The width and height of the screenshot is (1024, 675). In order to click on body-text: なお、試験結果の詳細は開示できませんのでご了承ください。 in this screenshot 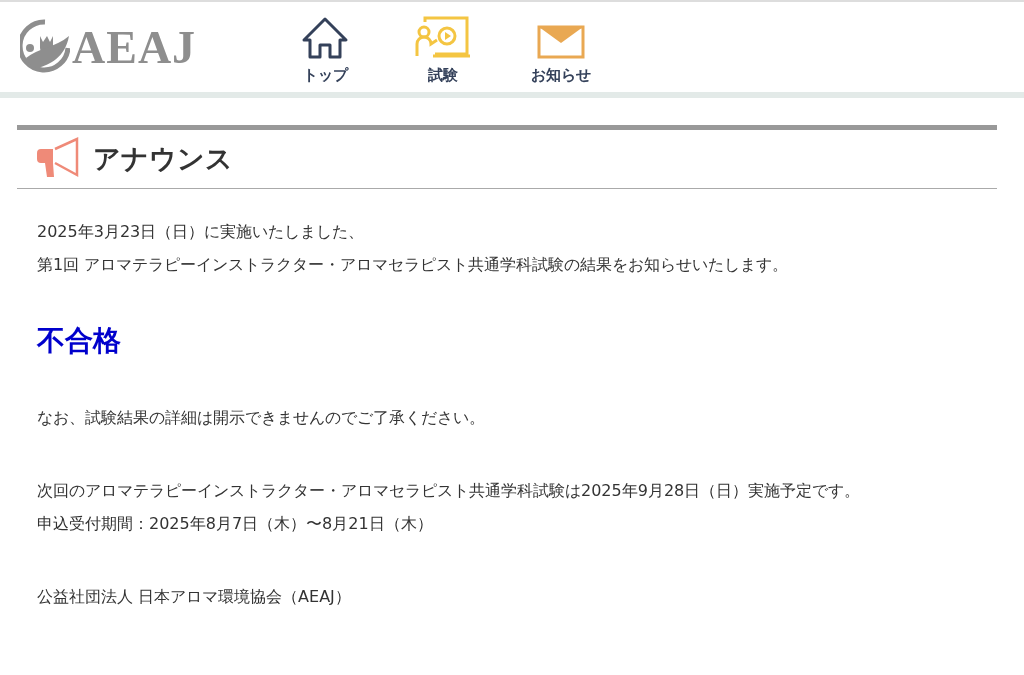, I will do `click(261, 418)`.